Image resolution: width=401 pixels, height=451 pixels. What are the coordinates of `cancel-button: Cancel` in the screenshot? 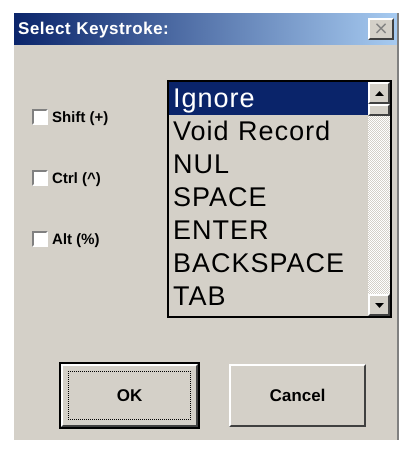 It's located at (297, 395).